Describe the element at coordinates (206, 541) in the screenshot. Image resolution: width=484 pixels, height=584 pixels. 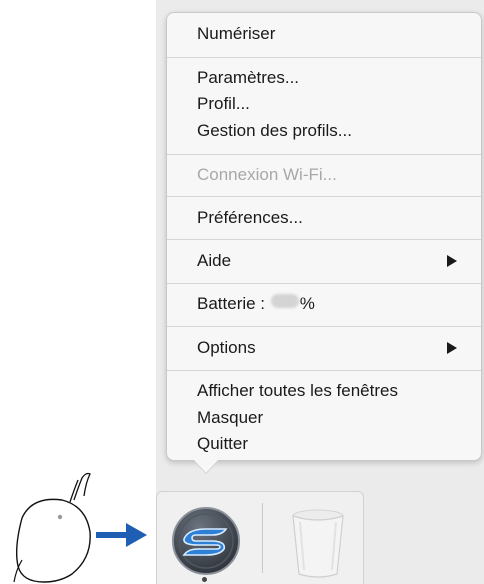
I see `scansnap-s-icon` at that location.